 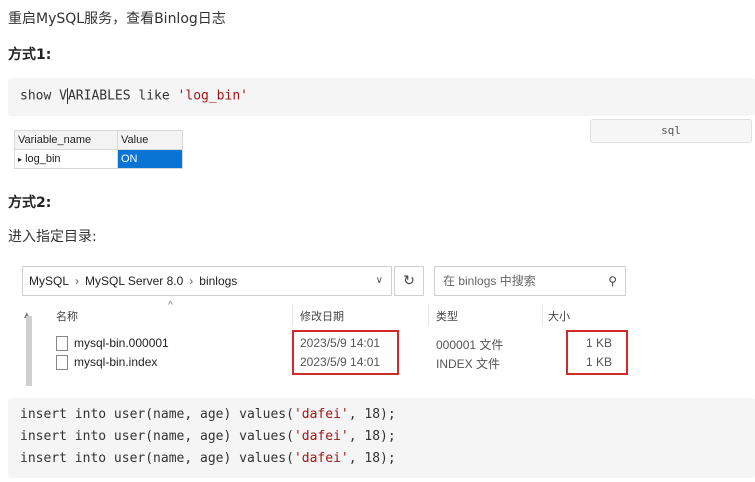 I want to click on search-box: 在 binlogs 中搜索 ⚲, so click(x=530, y=281).